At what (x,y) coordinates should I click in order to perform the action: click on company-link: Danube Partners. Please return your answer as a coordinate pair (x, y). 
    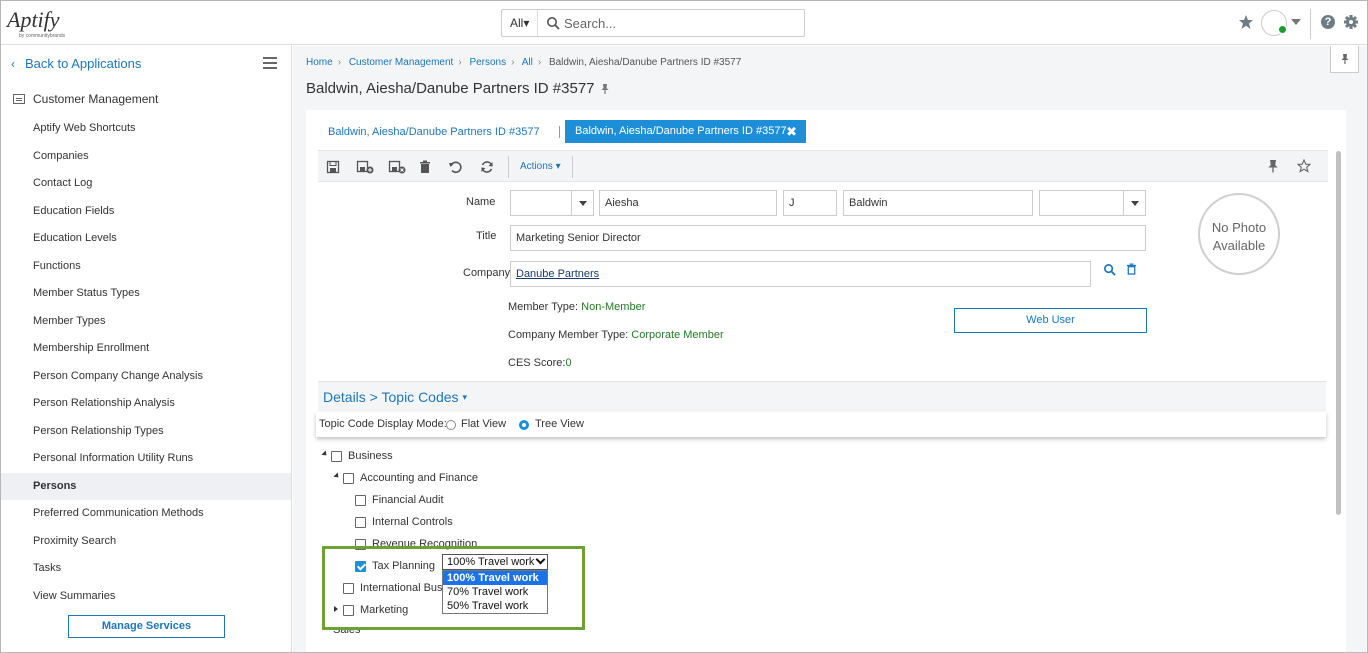
    Looking at the image, I should click on (557, 274).